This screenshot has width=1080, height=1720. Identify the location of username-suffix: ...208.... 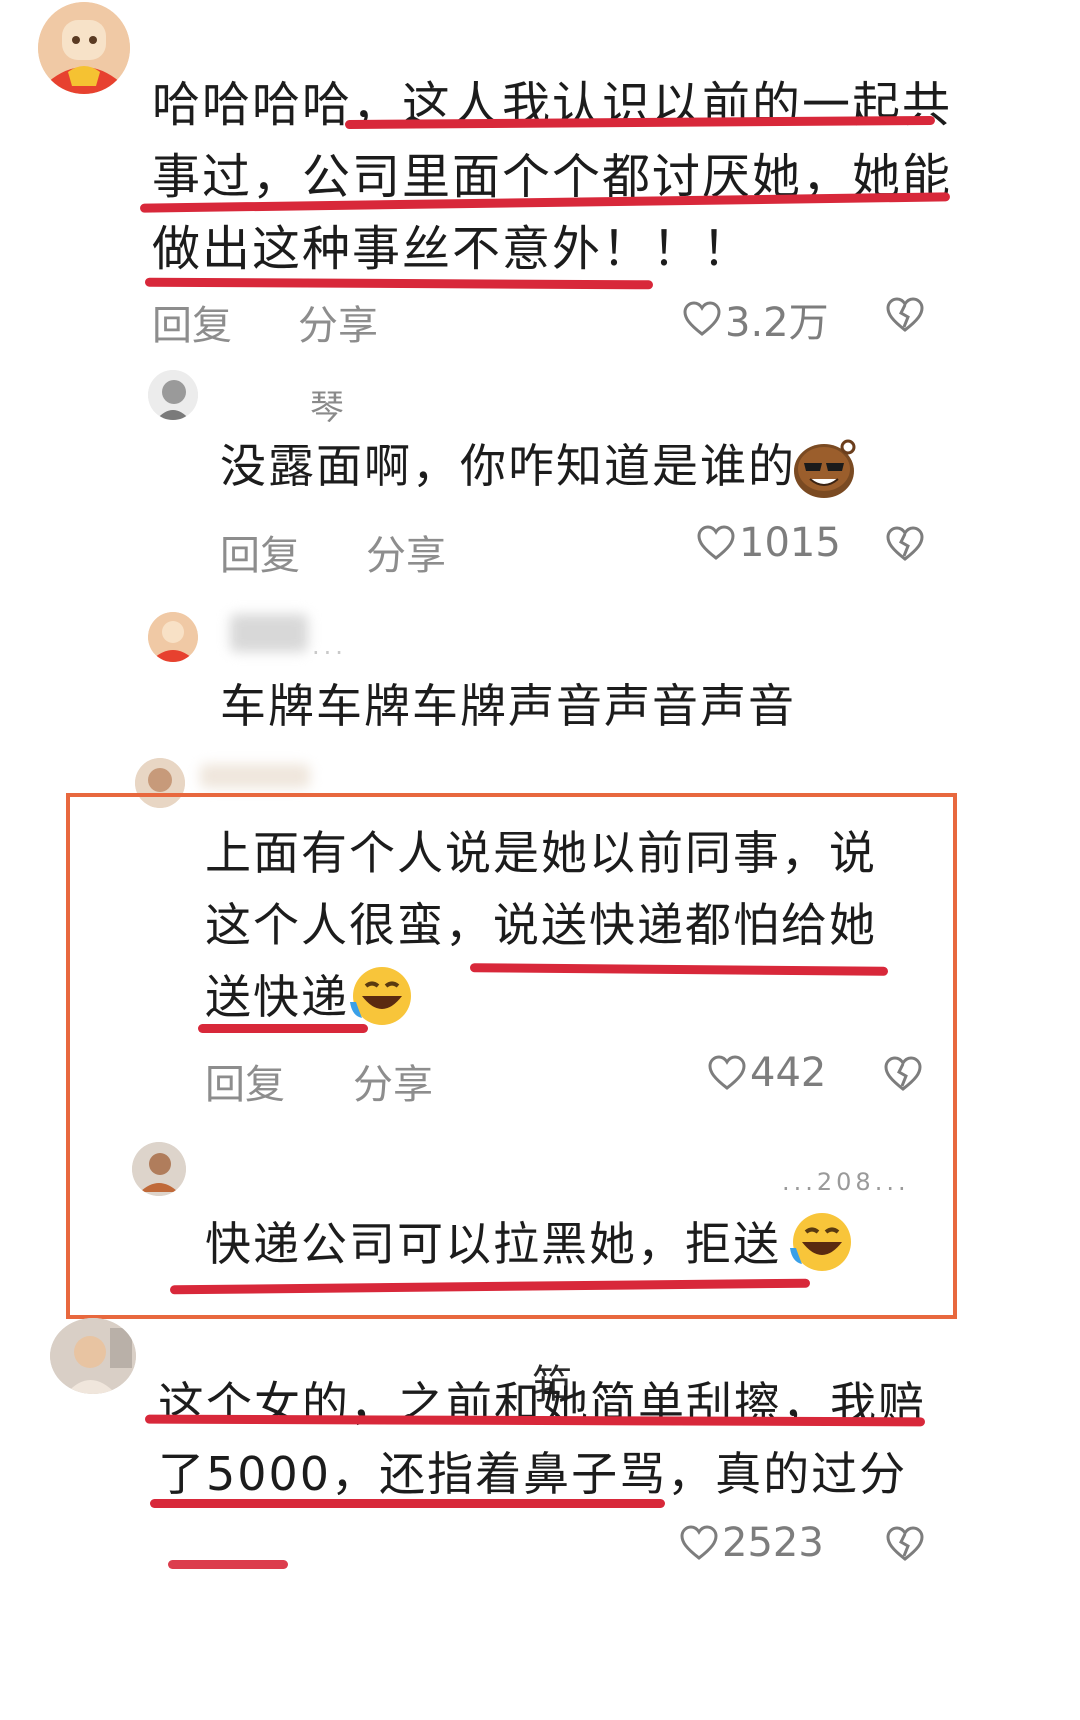
(846, 1182).